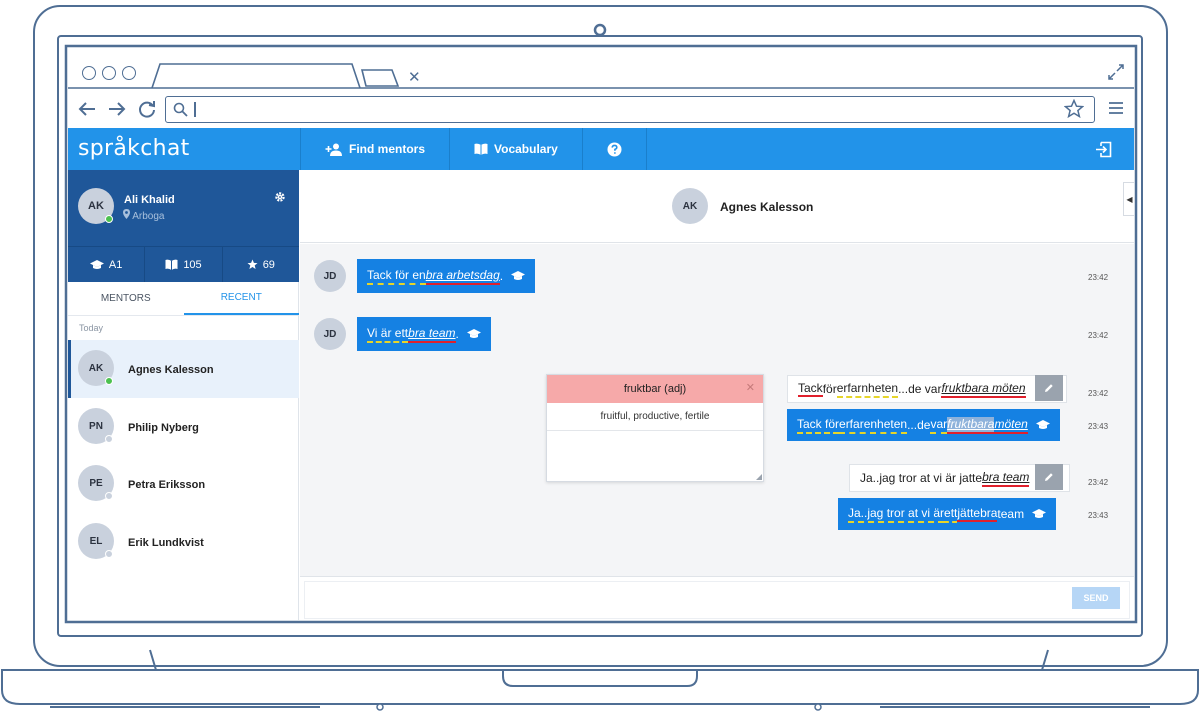  What do you see at coordinates (717, 600) in the screenshot?
I see `message-input` at bounding box center [717, 600].